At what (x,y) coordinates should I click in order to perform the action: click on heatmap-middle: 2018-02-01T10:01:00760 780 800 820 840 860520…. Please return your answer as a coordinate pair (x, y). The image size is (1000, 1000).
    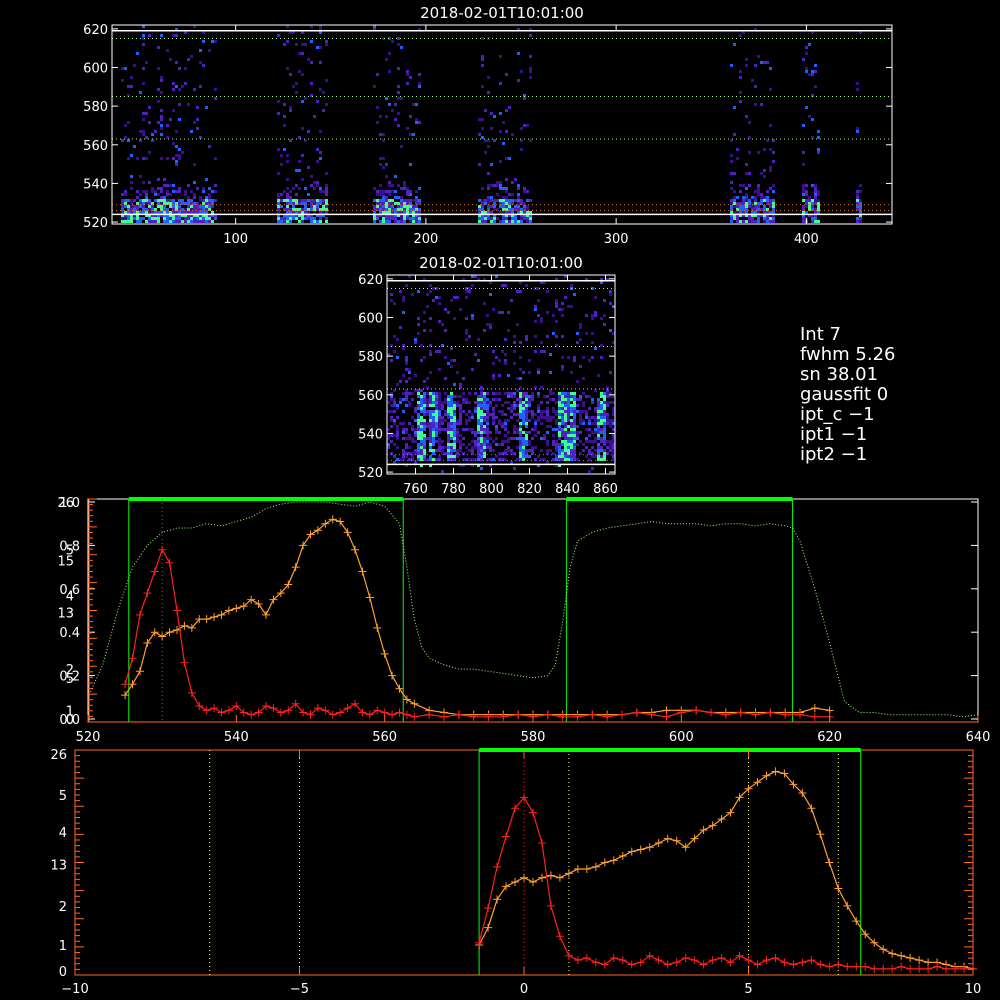
    Looking at the image, I should click on (488, 375).